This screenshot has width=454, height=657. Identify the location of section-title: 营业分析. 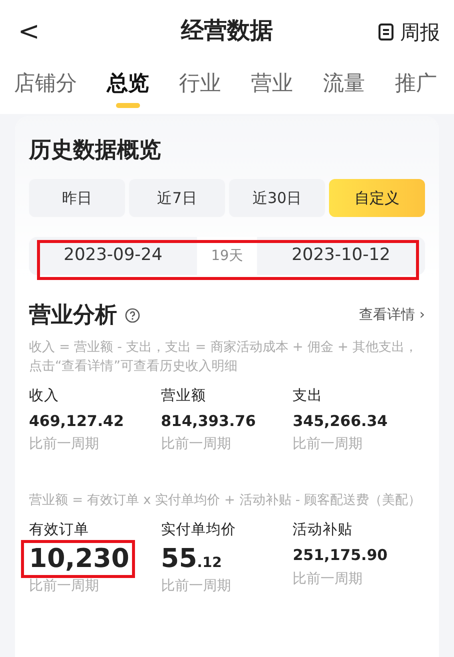
(73, 316).